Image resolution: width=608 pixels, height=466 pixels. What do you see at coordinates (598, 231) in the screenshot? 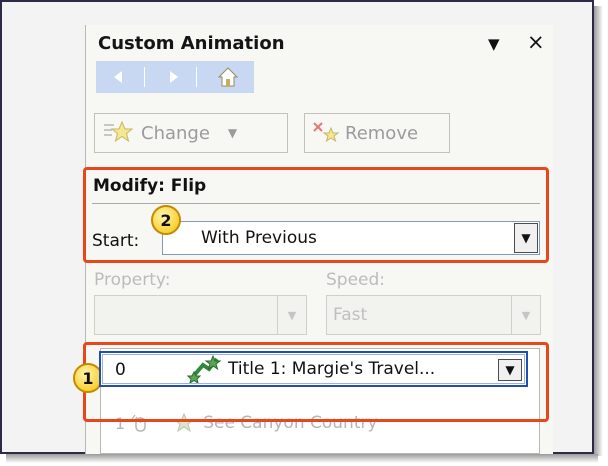
I see `frame-shadow-right` at bounding box center [598, 231].